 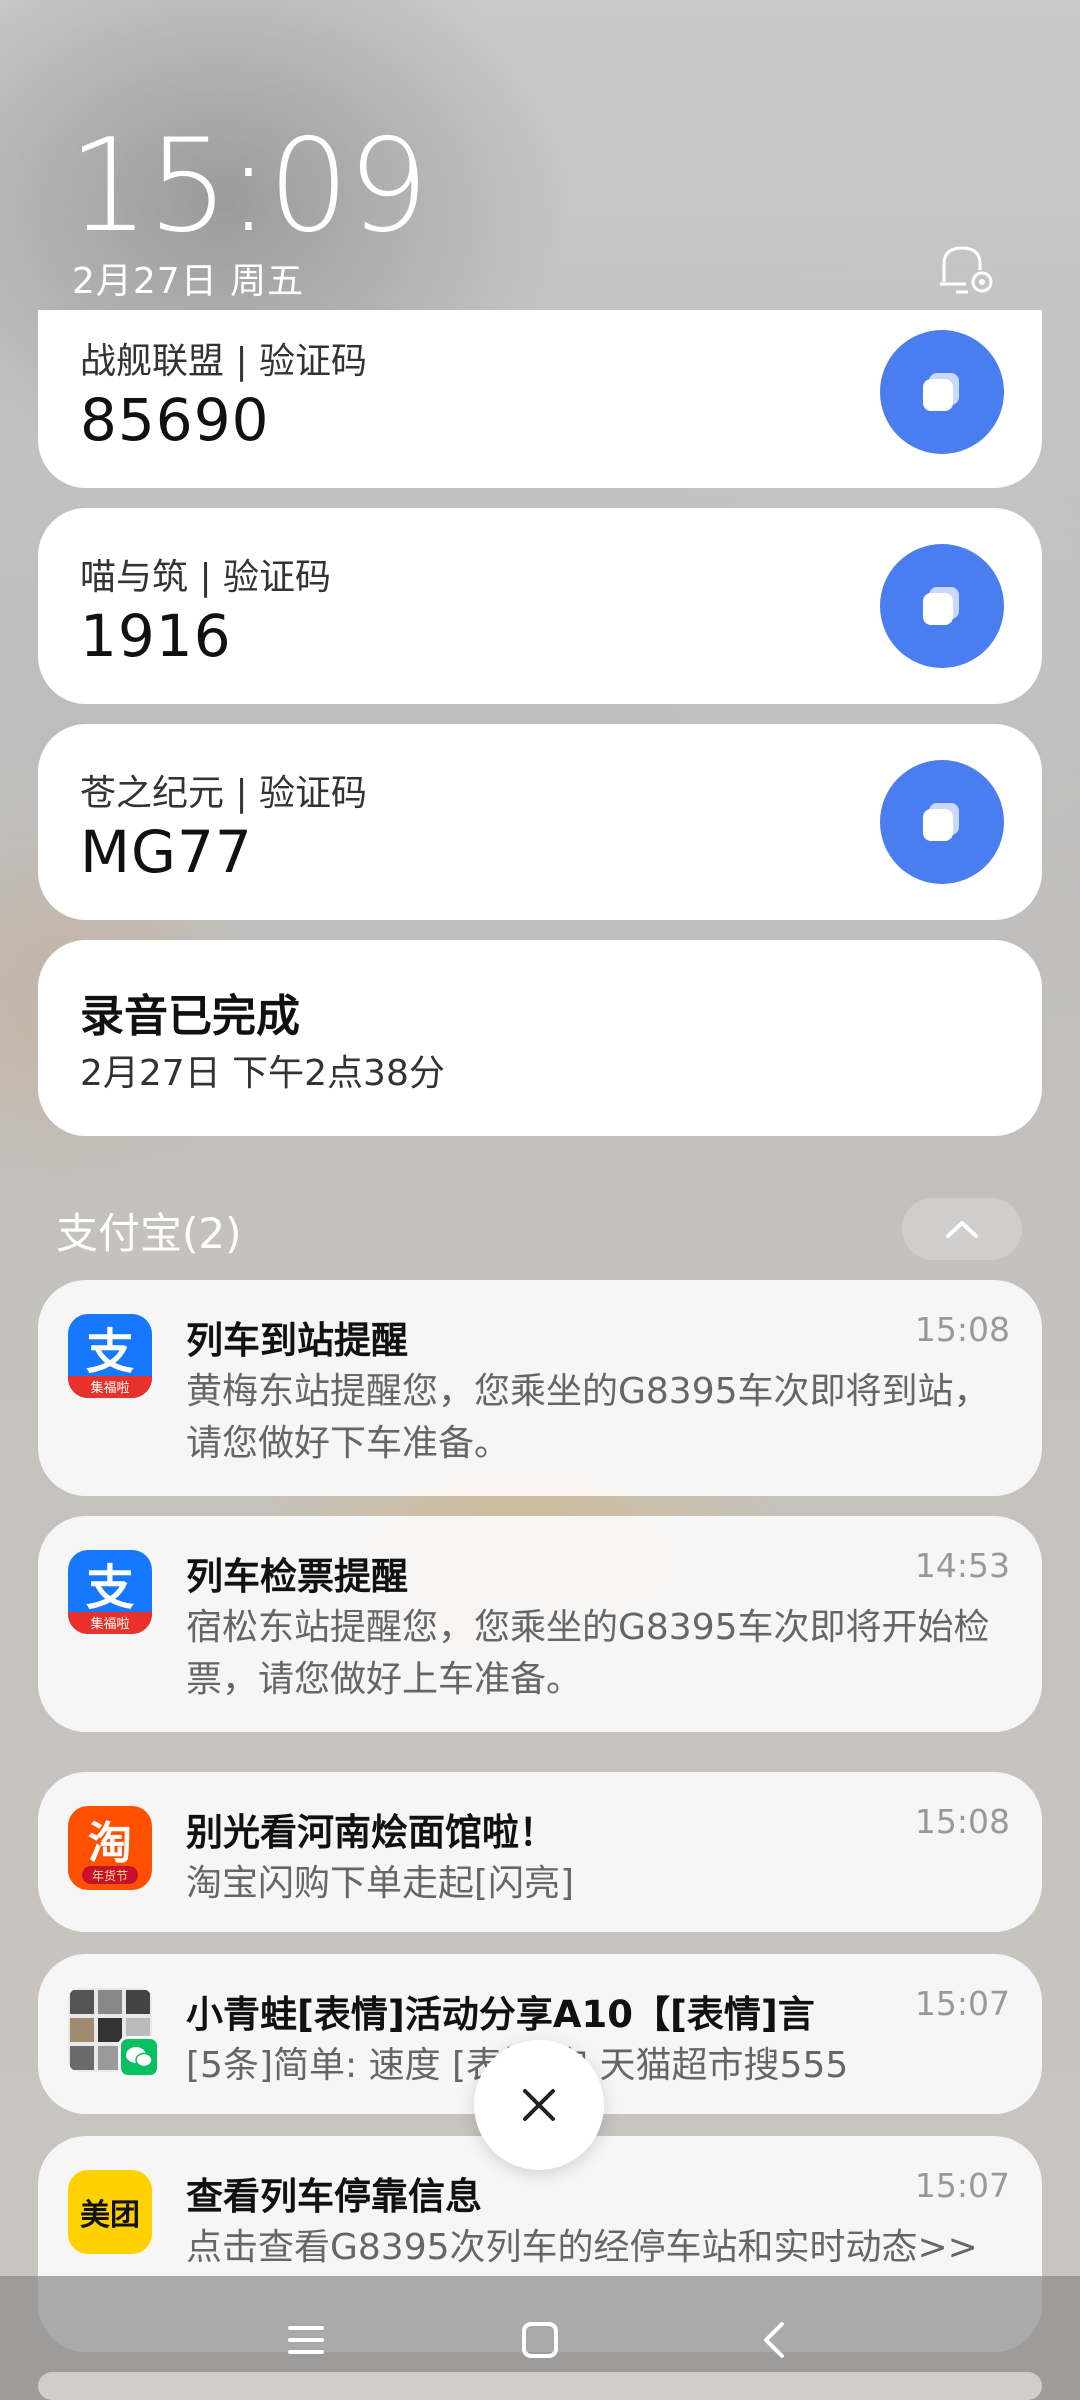 I want to click on notification-title: 列车到站提醒, so click(x=297, y=1340).